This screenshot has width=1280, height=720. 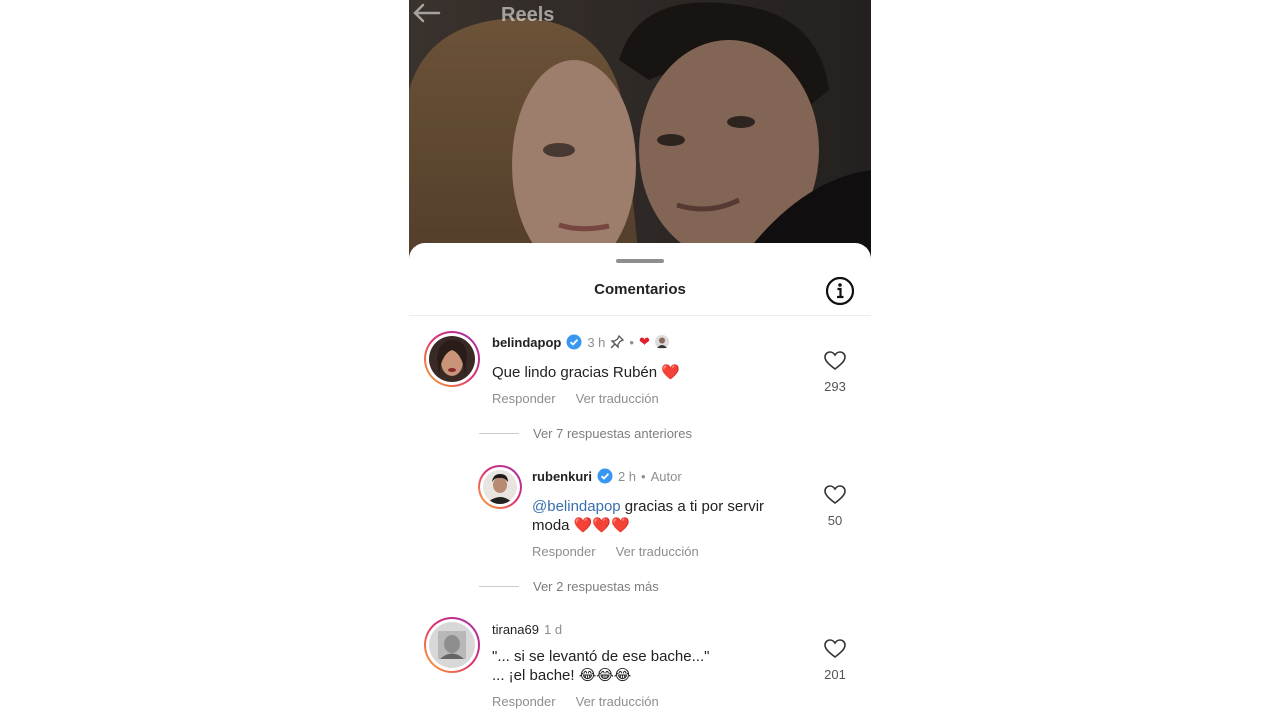 I want to click on sheet-title: Comentarios, so click(x=640, y=289).